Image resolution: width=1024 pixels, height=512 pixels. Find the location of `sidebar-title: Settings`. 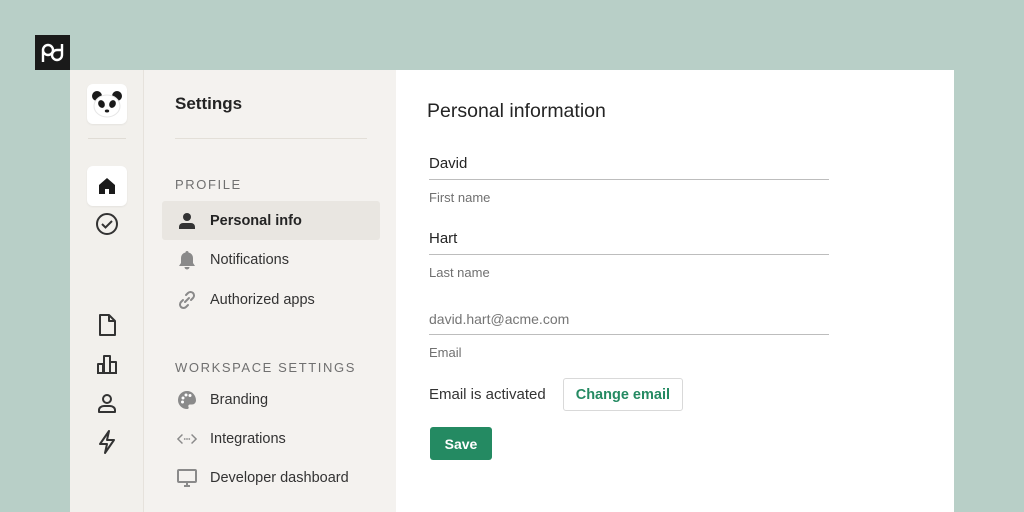

sidebar-title: Settings is located at coordinates (209, 103).